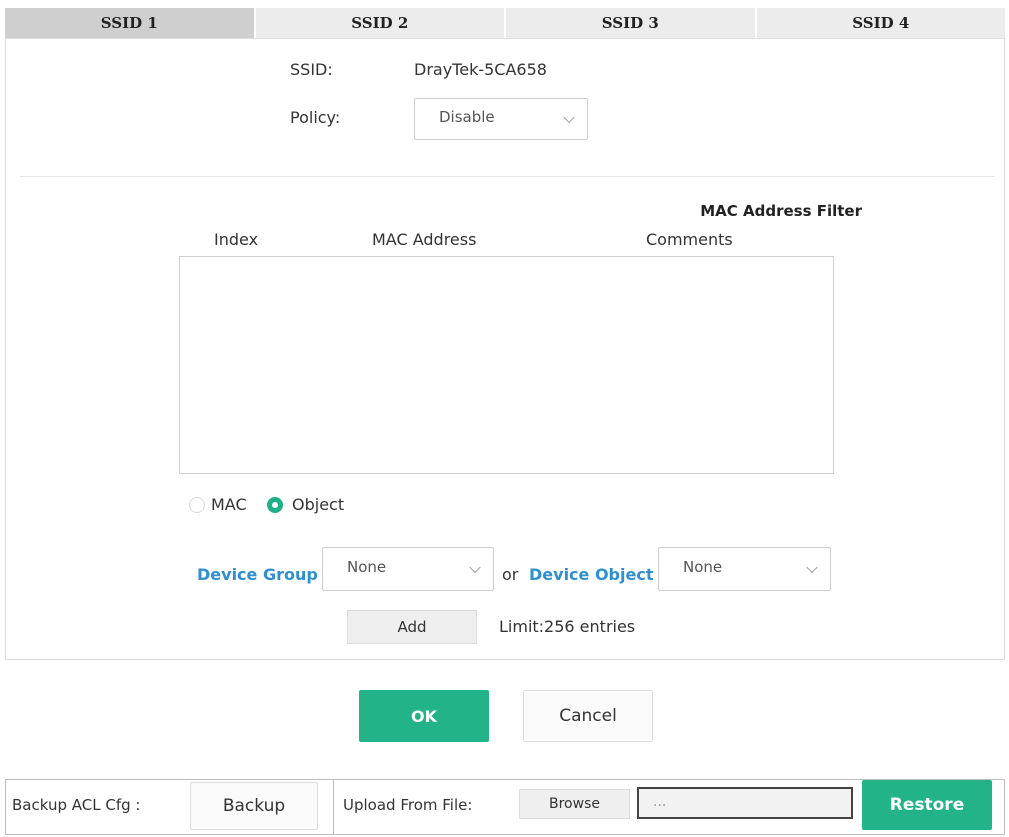  Describe the element at coordinates (257, 574) in the screenshot. I see `device-group-link: Device Group` at that location.